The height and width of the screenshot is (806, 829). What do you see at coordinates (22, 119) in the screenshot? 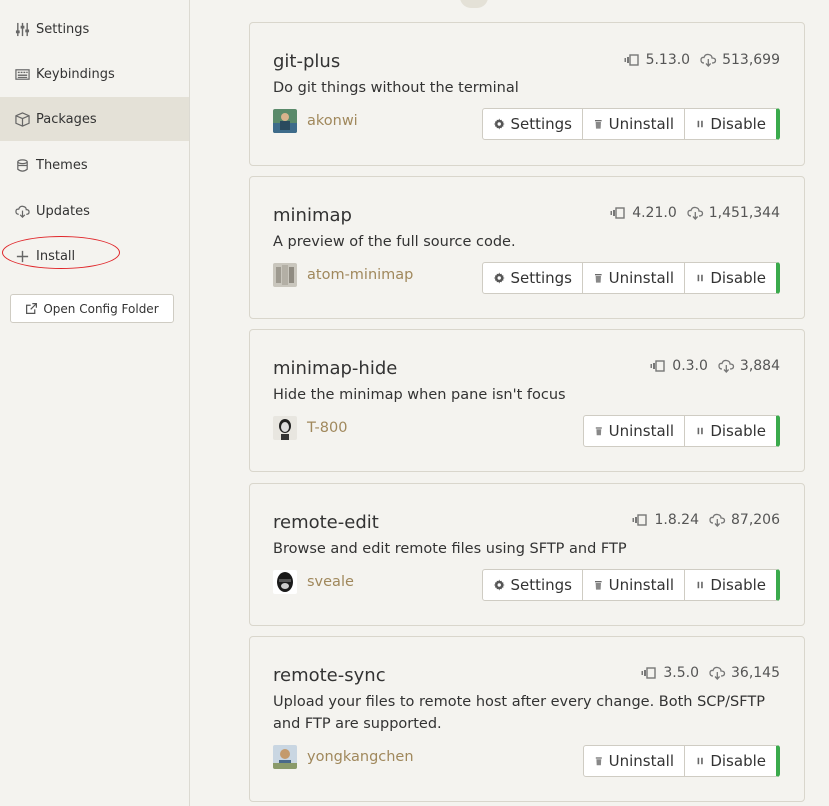
I see `package-icon` at bounding box center [22, 119].